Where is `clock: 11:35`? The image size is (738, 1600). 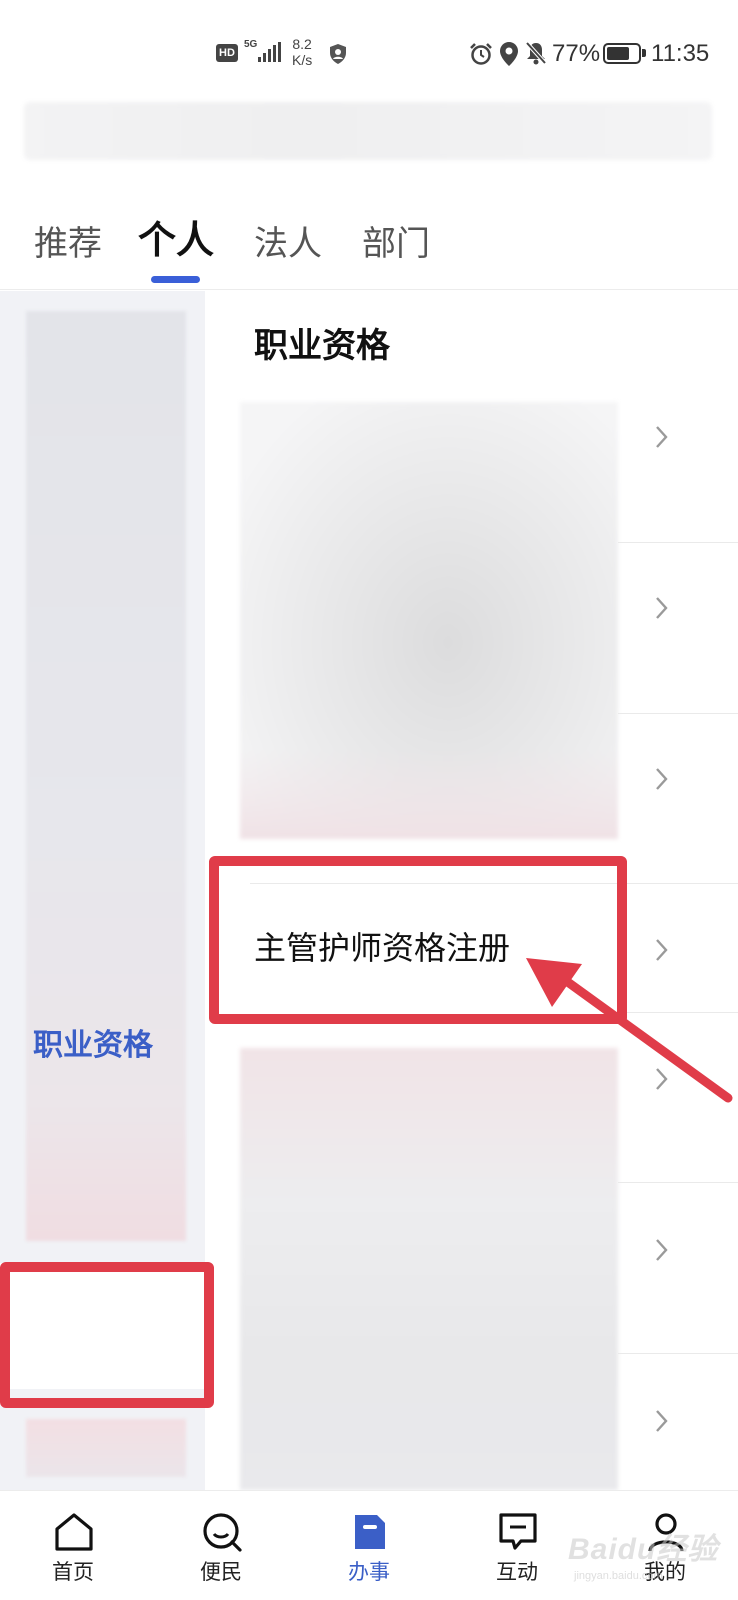
clock: 11:35 is located at coordinates (680, 53).